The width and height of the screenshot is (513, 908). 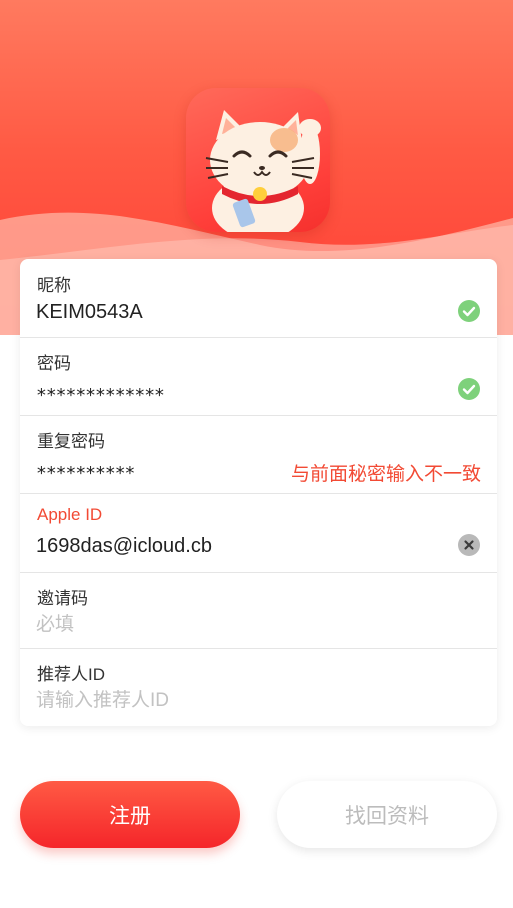 I want to click on password-mismatch-error: 与前面秘密输入不一致, so click(x=385, y=474).